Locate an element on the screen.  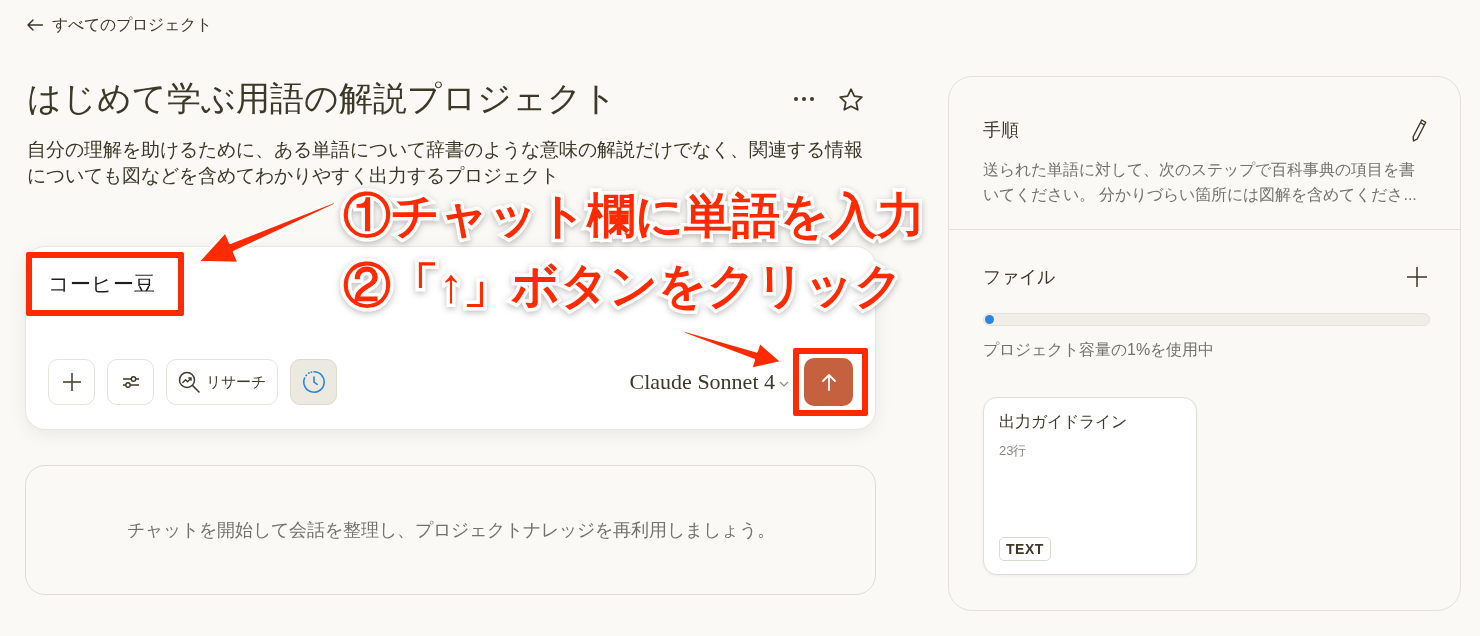
back-link: すべてのプロジェクト is located at coordinates (119, 25).